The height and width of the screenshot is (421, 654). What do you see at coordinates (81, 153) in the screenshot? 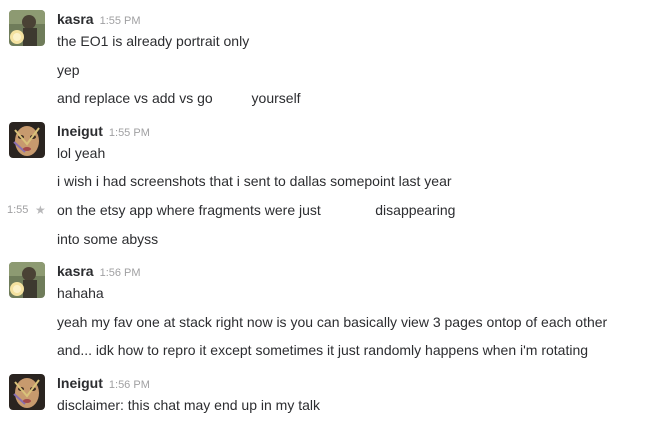
I see `message-text: lol yeah` at bounding box center [81, 153].